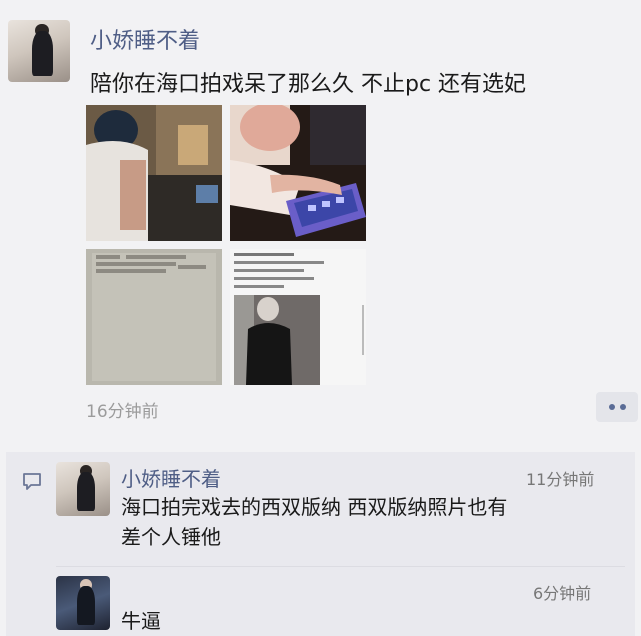 The height and width of the screenshot is (636, 641). I want to click on photo-man-at-desk, so click(154, 173).